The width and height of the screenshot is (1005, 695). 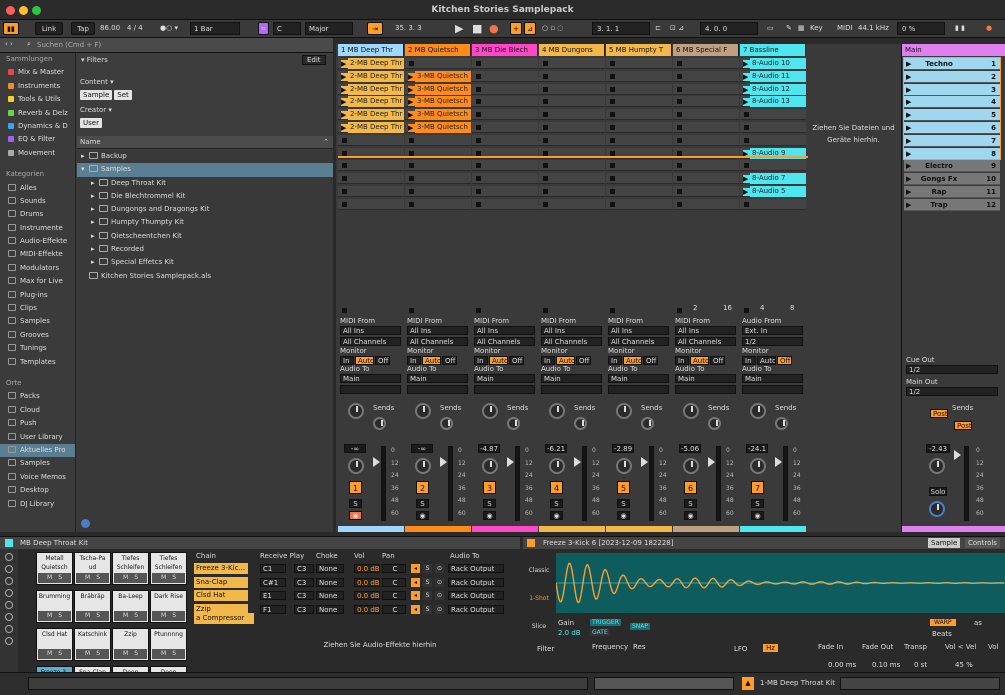 I want to click on collection-item: Instruments, so click(x=37, y=86).